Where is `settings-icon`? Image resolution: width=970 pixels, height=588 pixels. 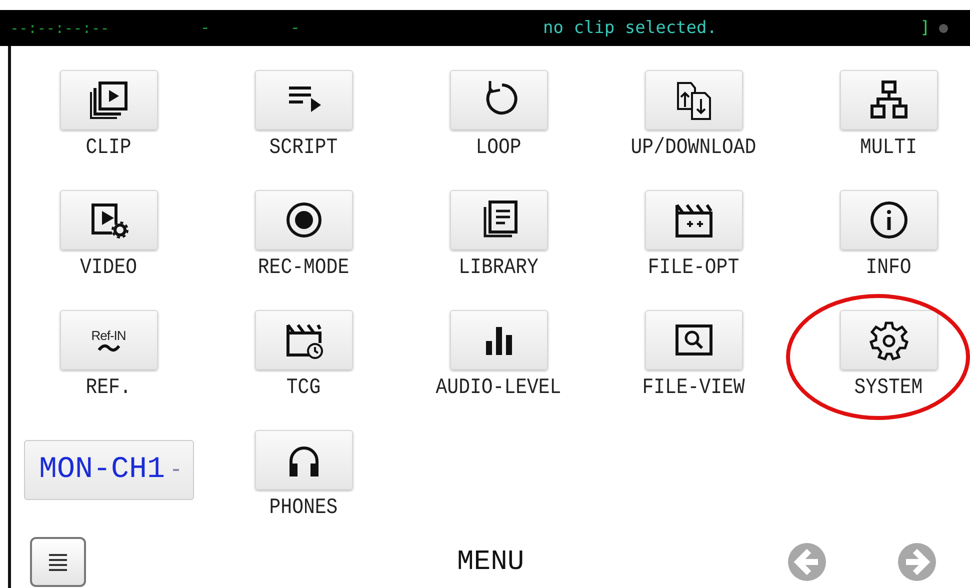 settings-icon is located at coordinates (889, 340).